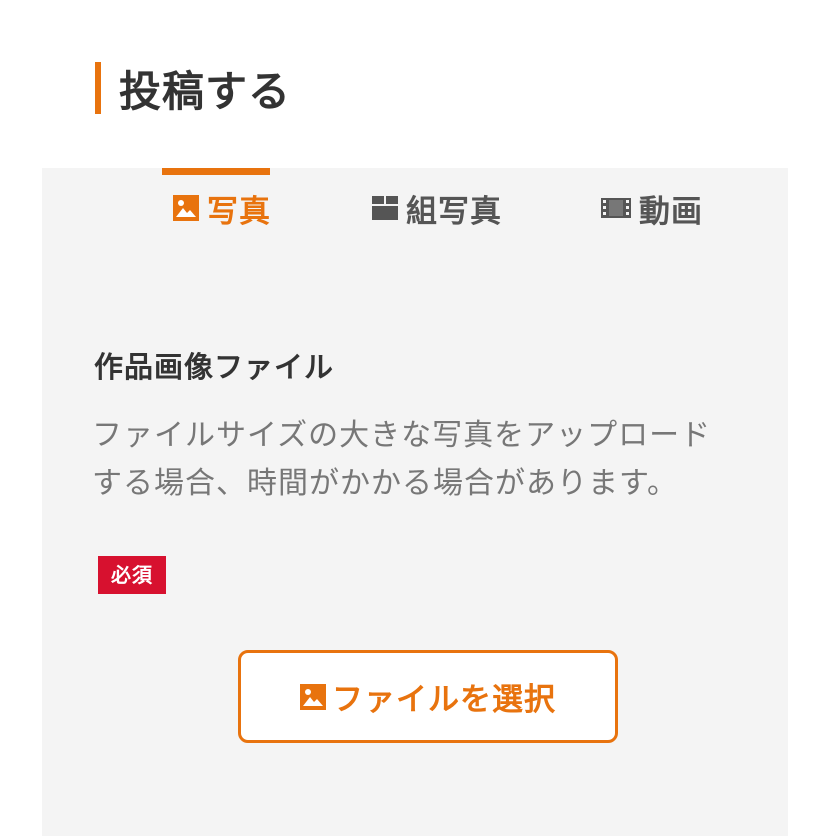 The height and width of the screenshot is (836, 835). I want to click on film-icon, so click(616, 208).